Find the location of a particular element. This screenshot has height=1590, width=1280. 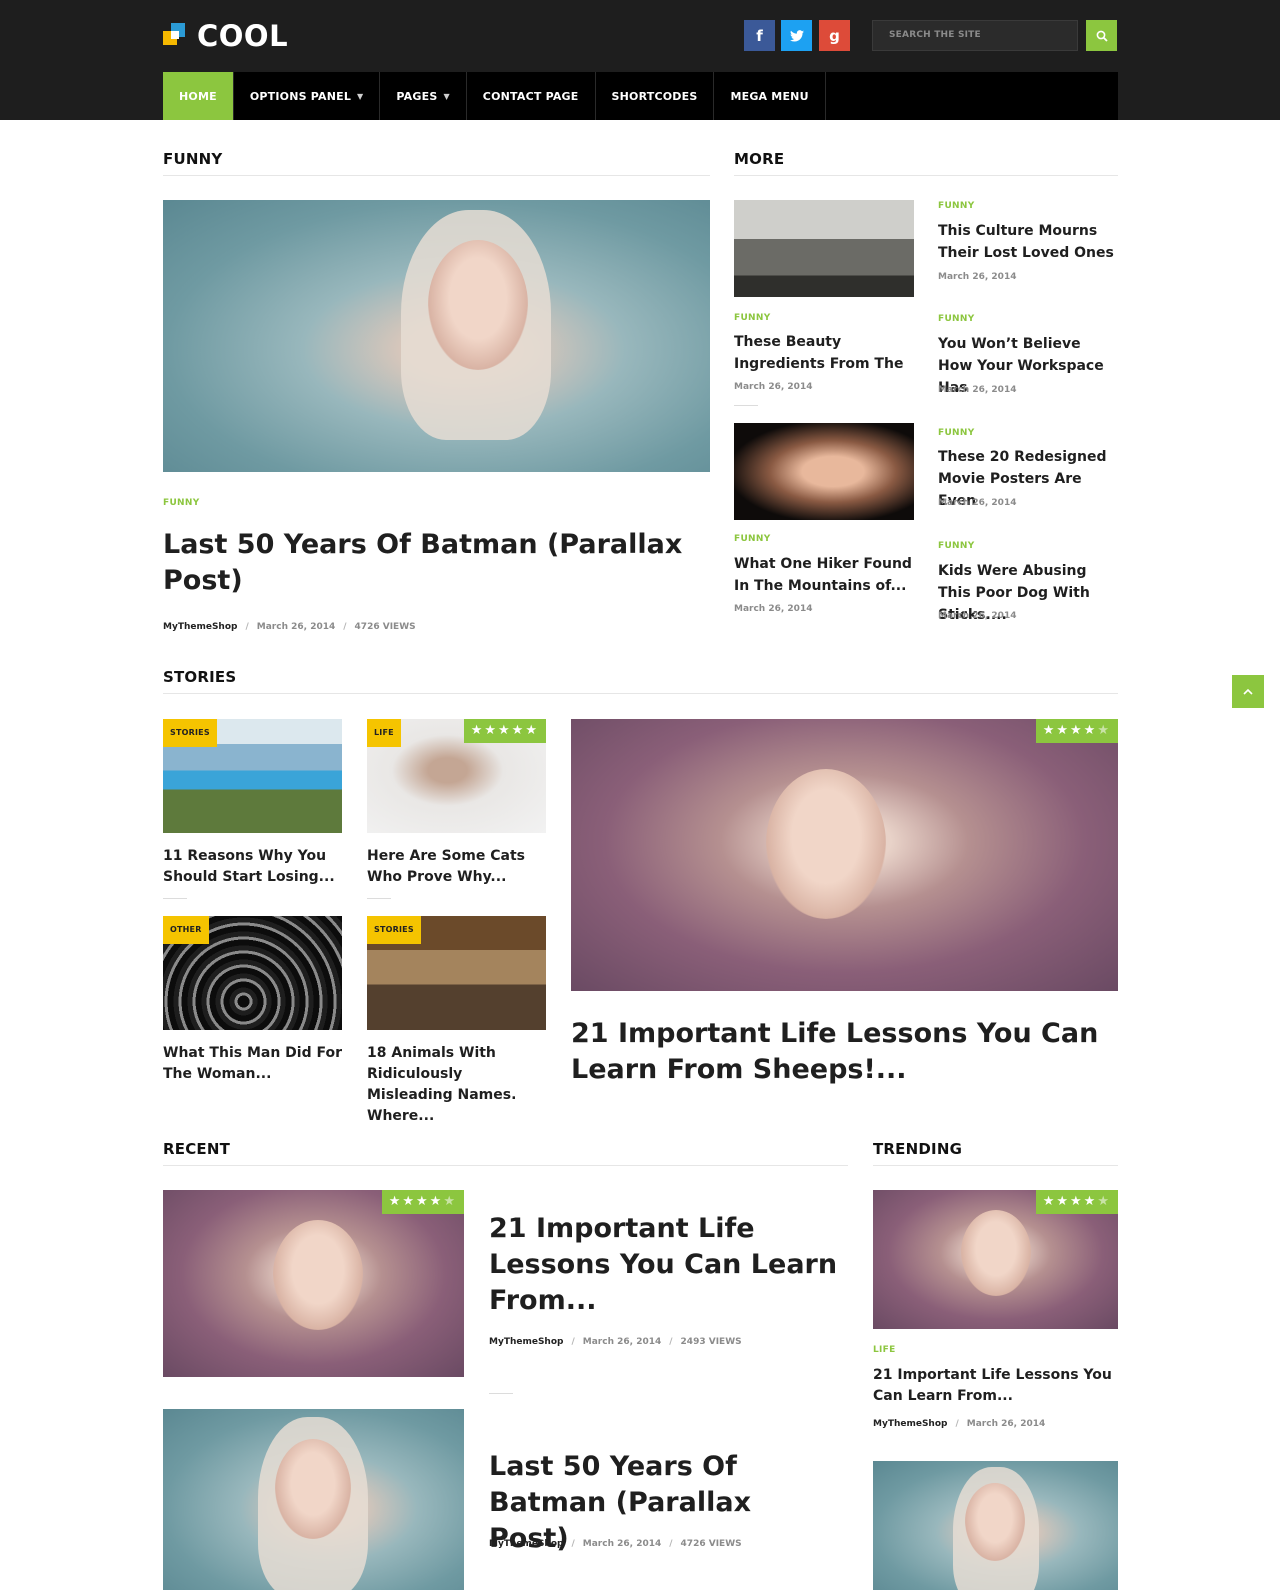

section-heading-trending: TRENDING is located at coordinates (918, 1149).